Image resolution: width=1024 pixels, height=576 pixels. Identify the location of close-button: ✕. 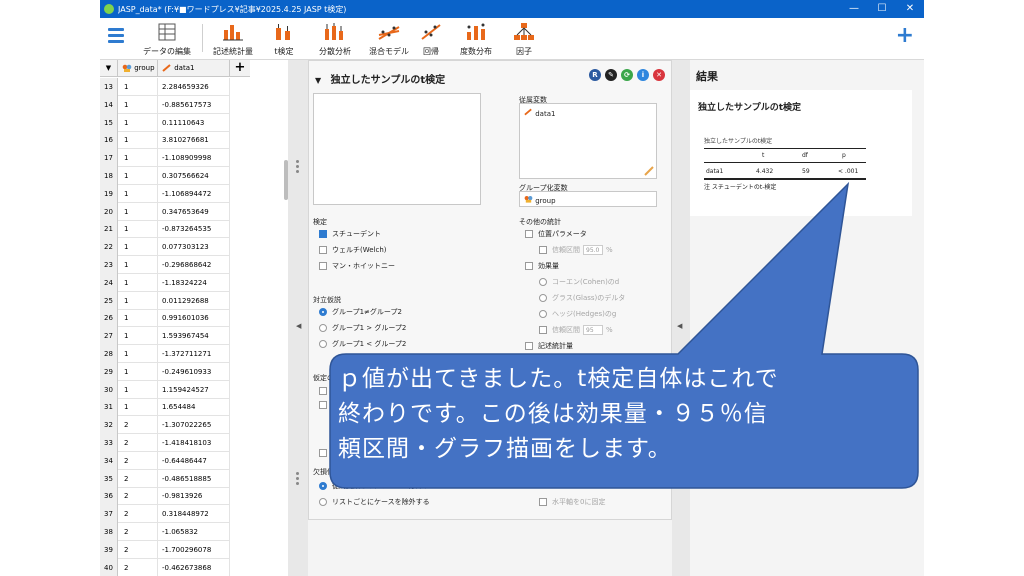
(910, 9).